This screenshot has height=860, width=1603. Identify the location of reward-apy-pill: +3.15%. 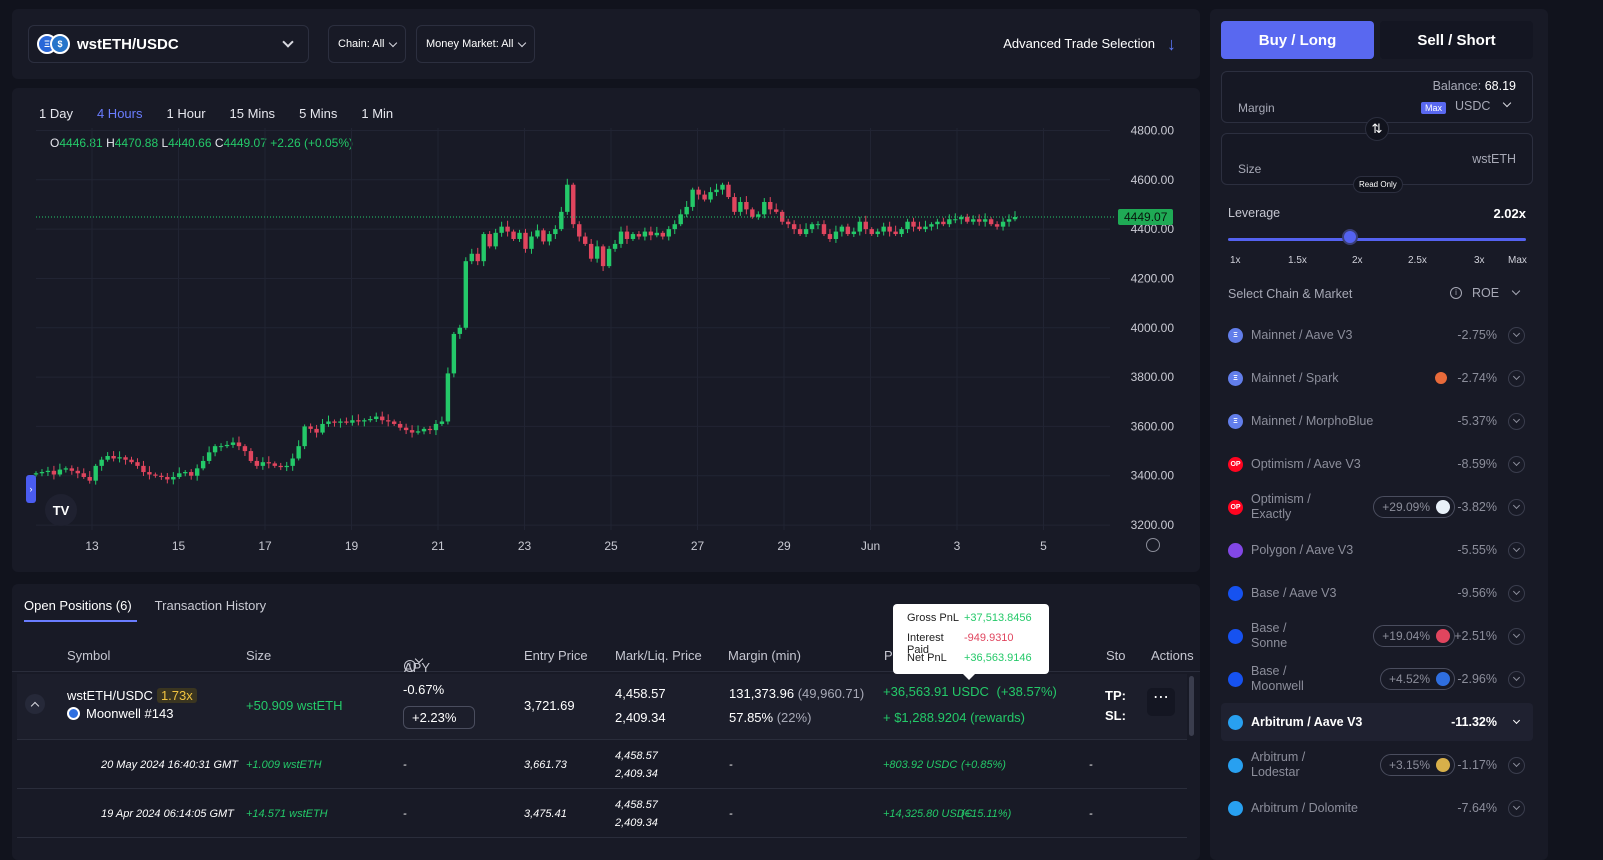
(1417, 765).